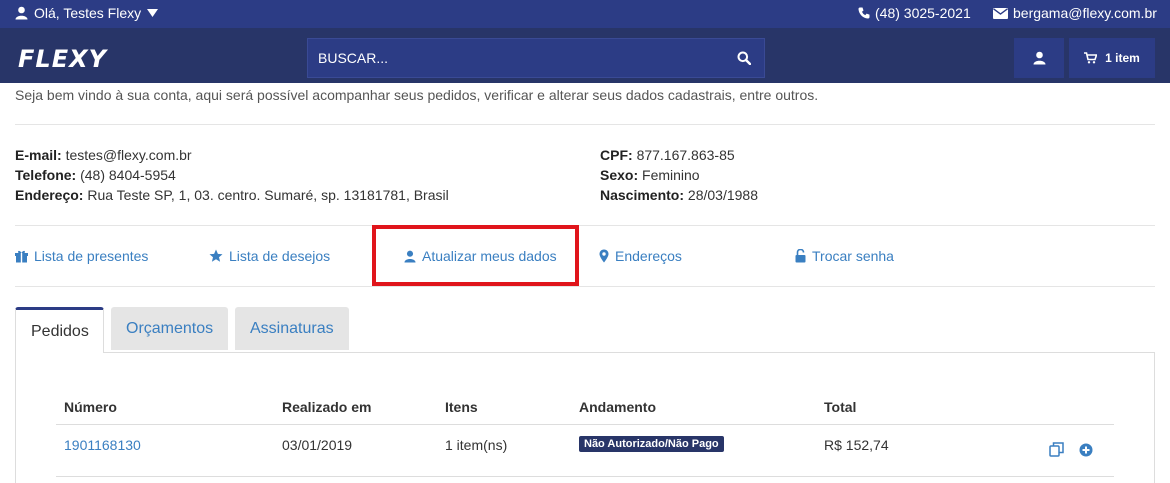 The height and width of the screenshot is (483, 1170). I want to click on column-header-total: Total, so click(840, 407).